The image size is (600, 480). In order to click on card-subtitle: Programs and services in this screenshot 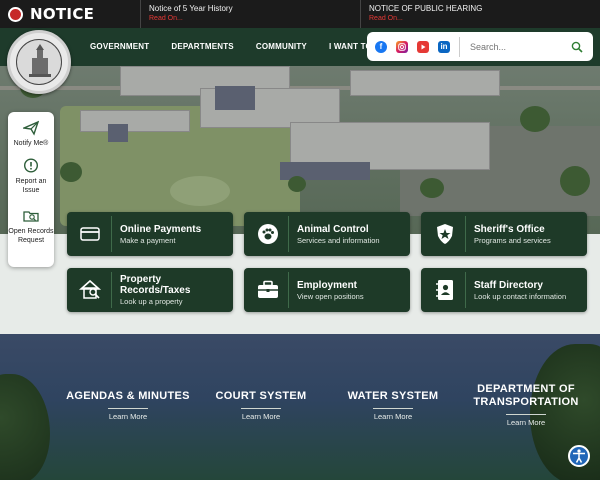, I will do `click(512, 240)`.